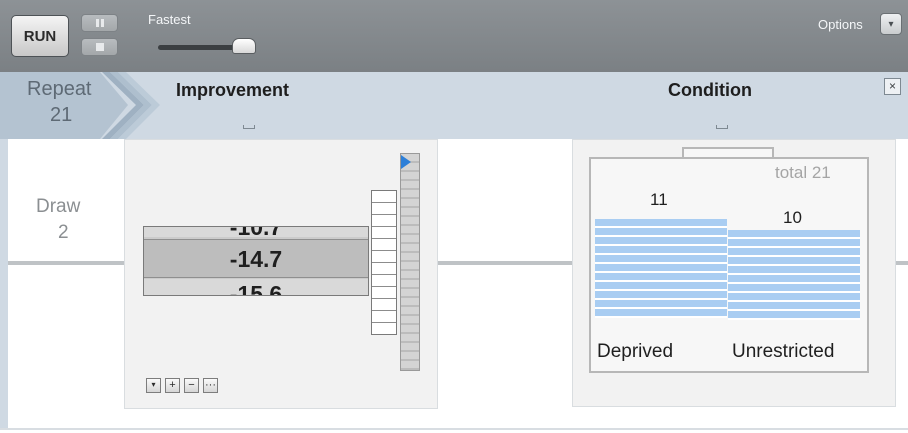  What do you see at coordinates (840, 24) in the screenshot?
I see `options-label: Options` at bounding box center [840, 24].